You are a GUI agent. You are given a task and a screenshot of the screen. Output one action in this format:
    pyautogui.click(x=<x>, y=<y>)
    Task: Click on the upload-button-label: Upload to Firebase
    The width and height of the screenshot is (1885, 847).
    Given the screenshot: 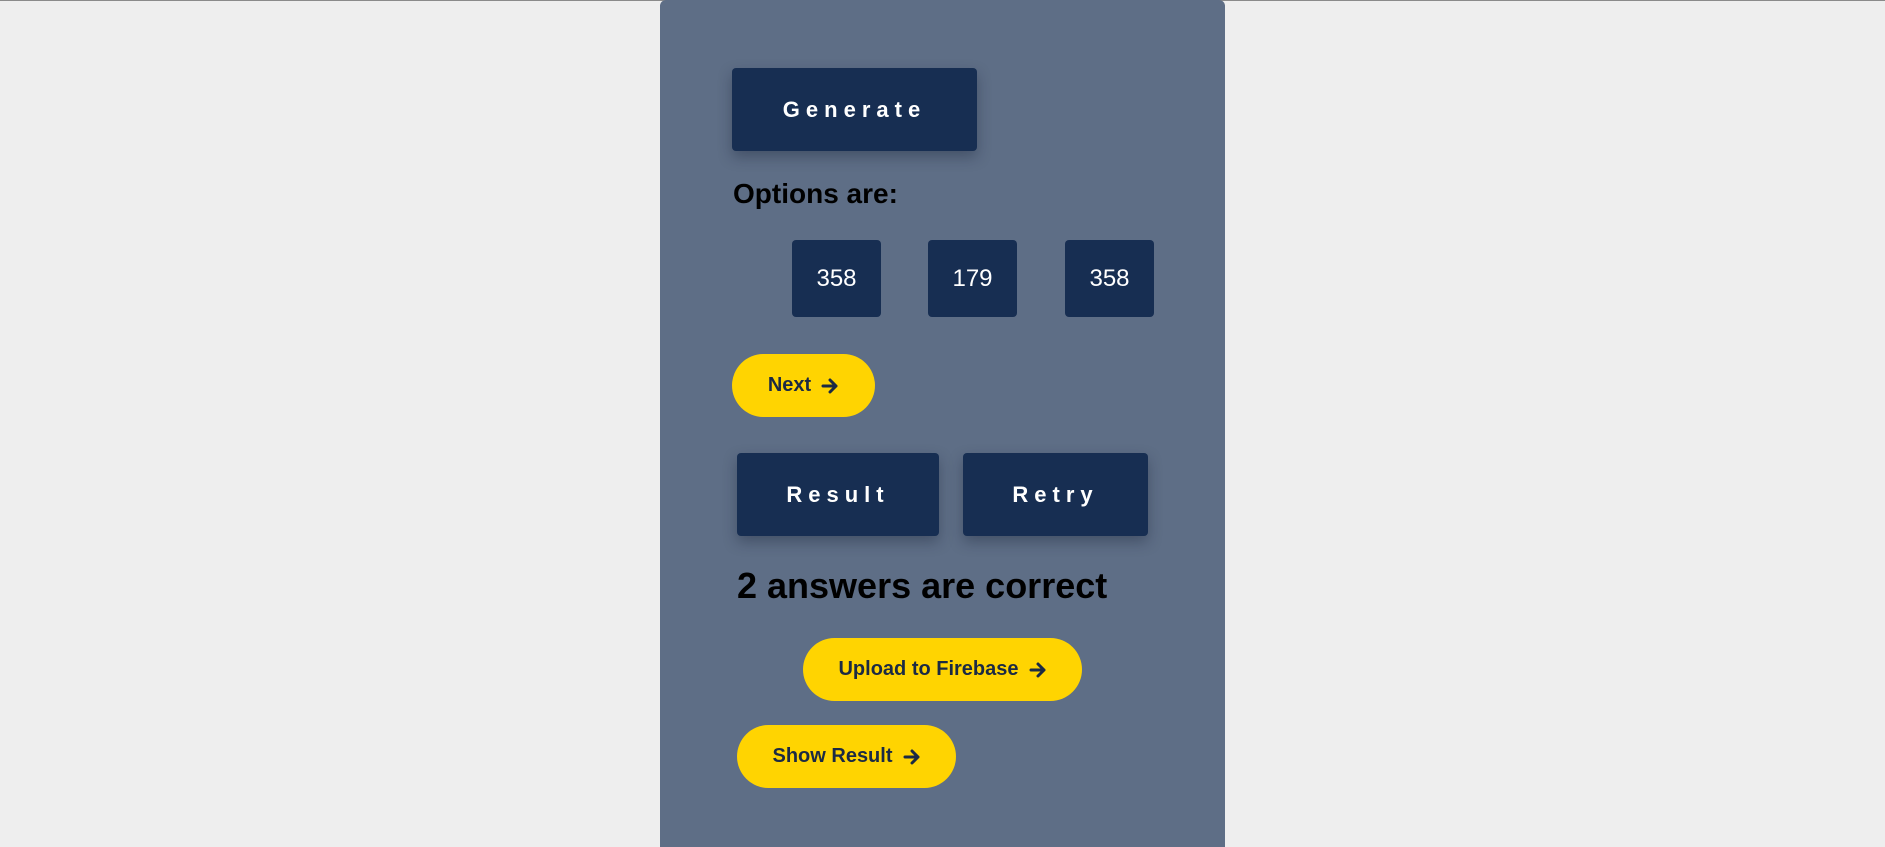 What is the action you would take?
    pyautogui.click(x=928, y=669)
    